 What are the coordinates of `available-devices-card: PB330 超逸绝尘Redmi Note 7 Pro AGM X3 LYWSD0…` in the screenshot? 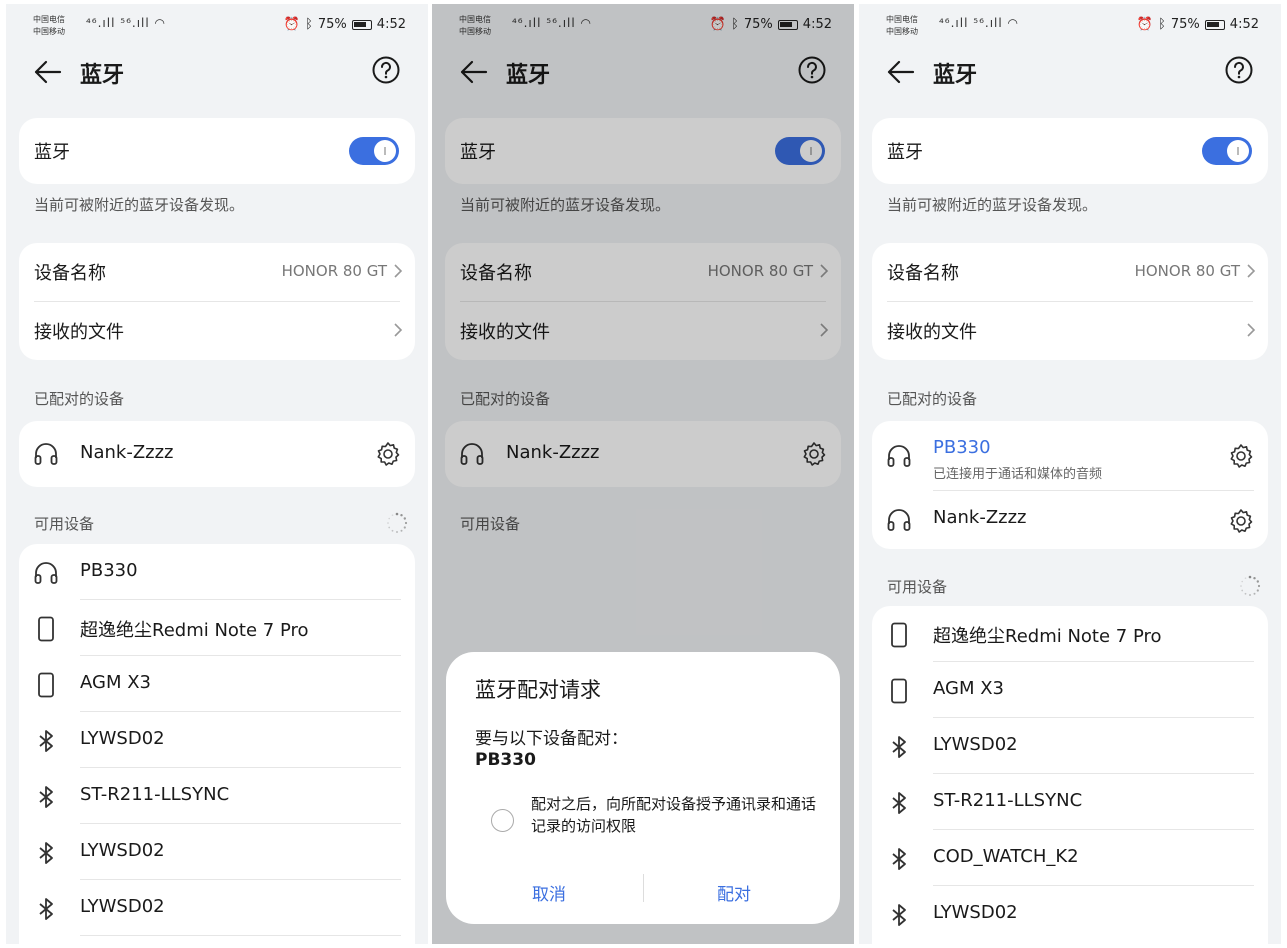 It's located at (217, 744).